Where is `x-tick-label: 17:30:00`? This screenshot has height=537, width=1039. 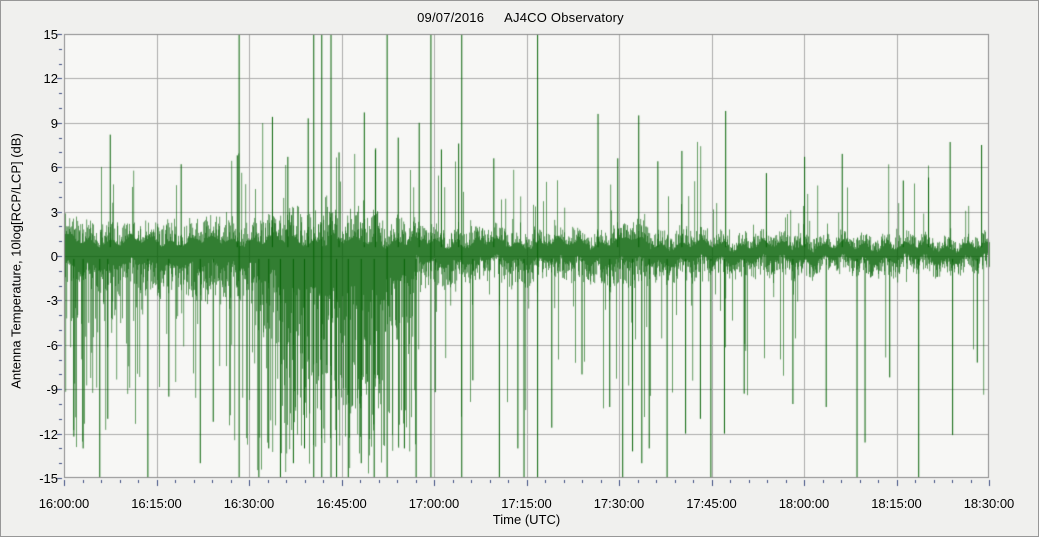 x-tick-label: 17:30:00 is located at coordinates (619, 503).